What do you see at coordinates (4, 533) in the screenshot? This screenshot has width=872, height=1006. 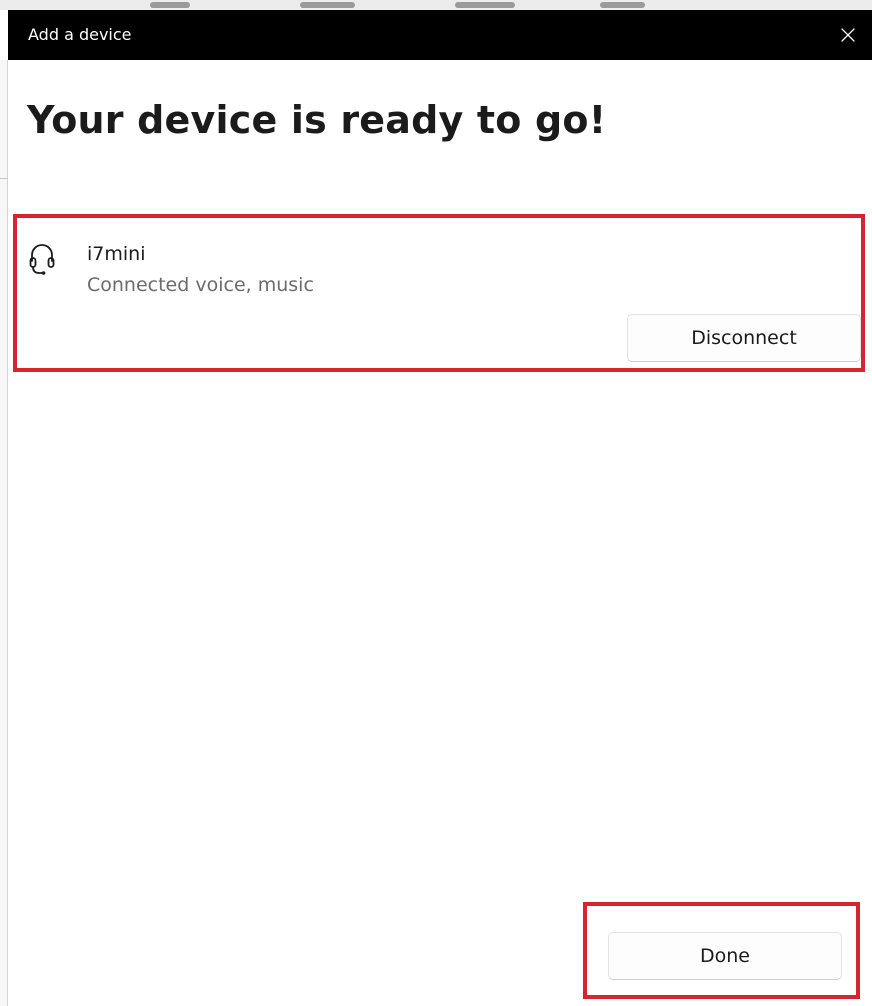 I see `background-window-left-edge` at bounding box center [4, 533].